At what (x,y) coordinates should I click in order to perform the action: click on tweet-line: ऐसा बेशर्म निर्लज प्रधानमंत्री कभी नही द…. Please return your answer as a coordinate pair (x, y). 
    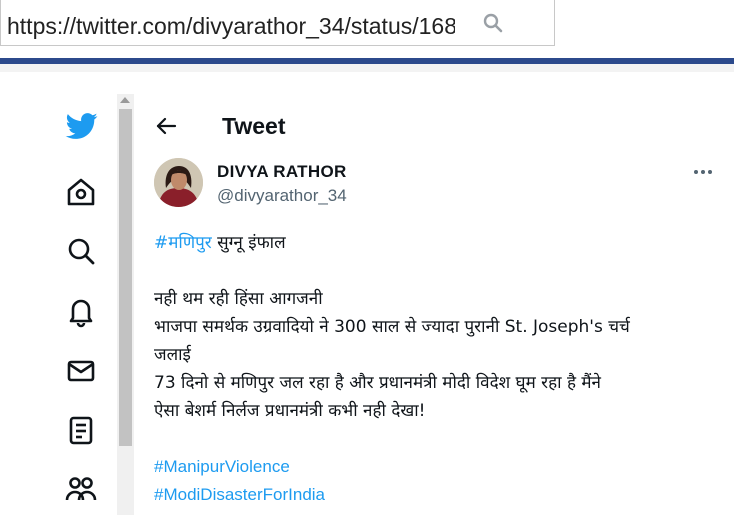
    Looking at the image, I should click on (290, 411).